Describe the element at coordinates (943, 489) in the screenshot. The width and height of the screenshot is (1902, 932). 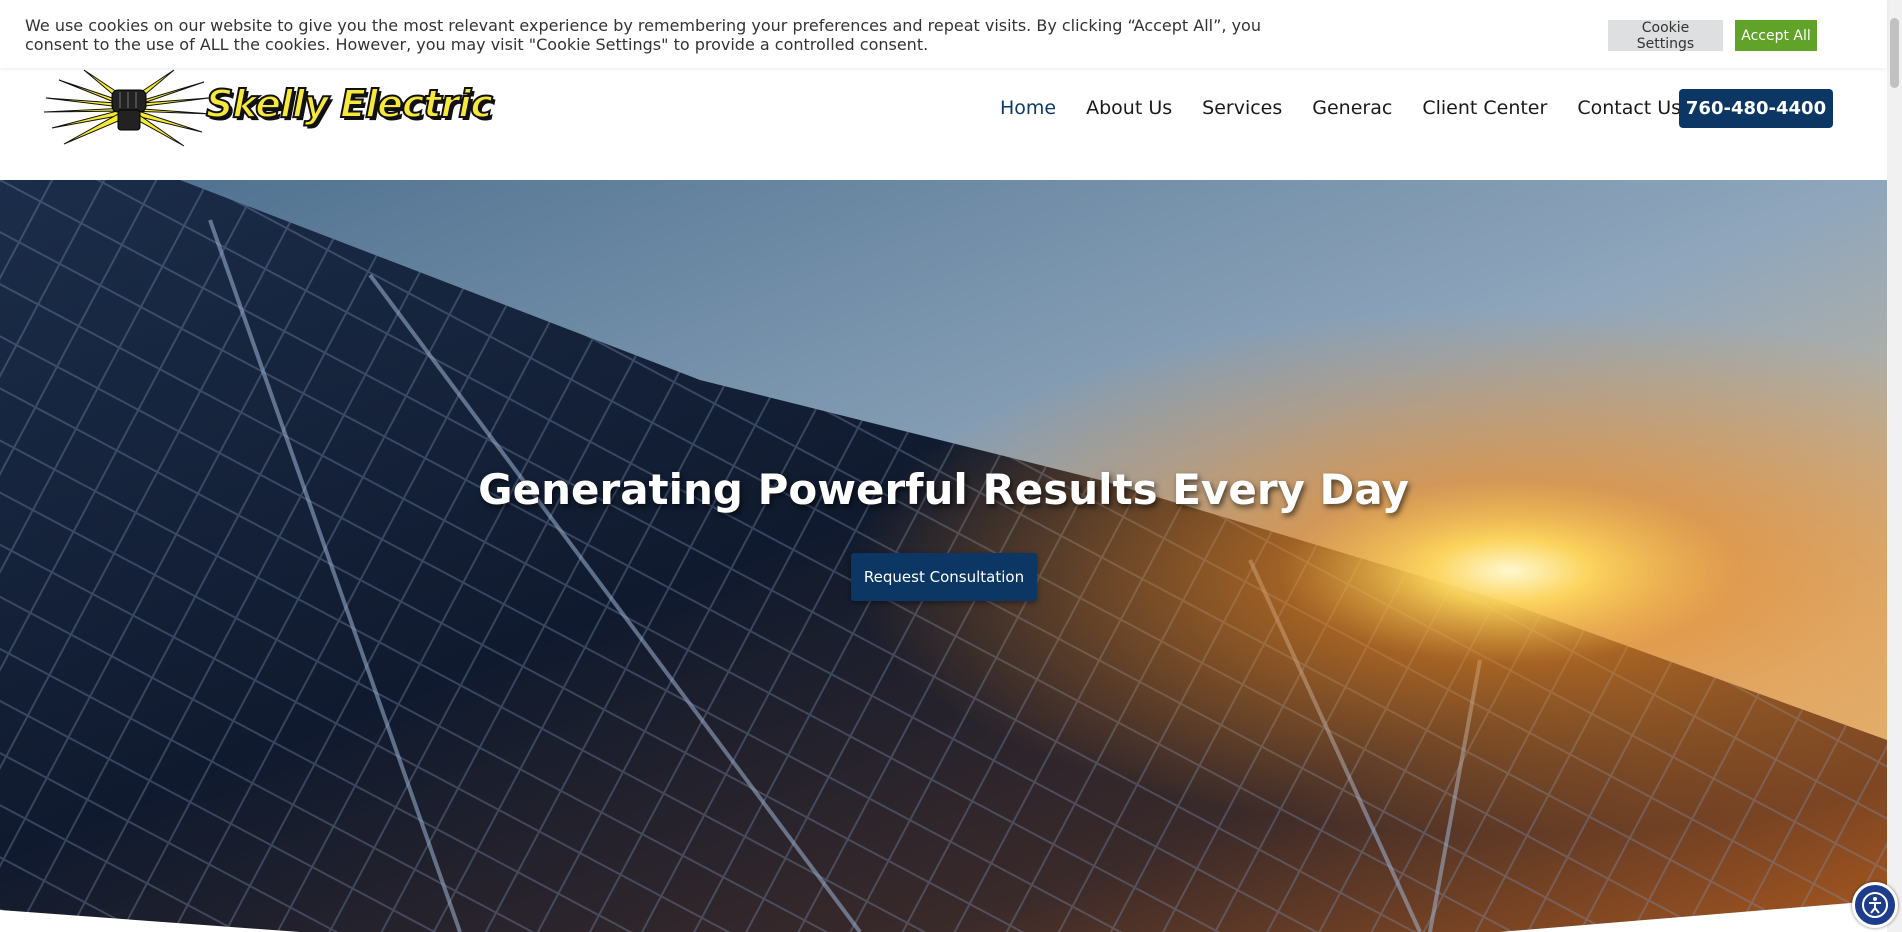
I see `hero-title: Generating Powerful Results Every Day` at that location.